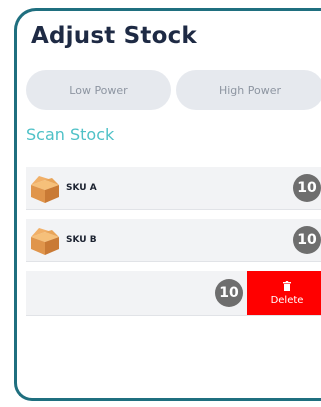 This screenshot has height=407, width=321. I want to click on page-title: Adjust Stock, so click(114, 36).